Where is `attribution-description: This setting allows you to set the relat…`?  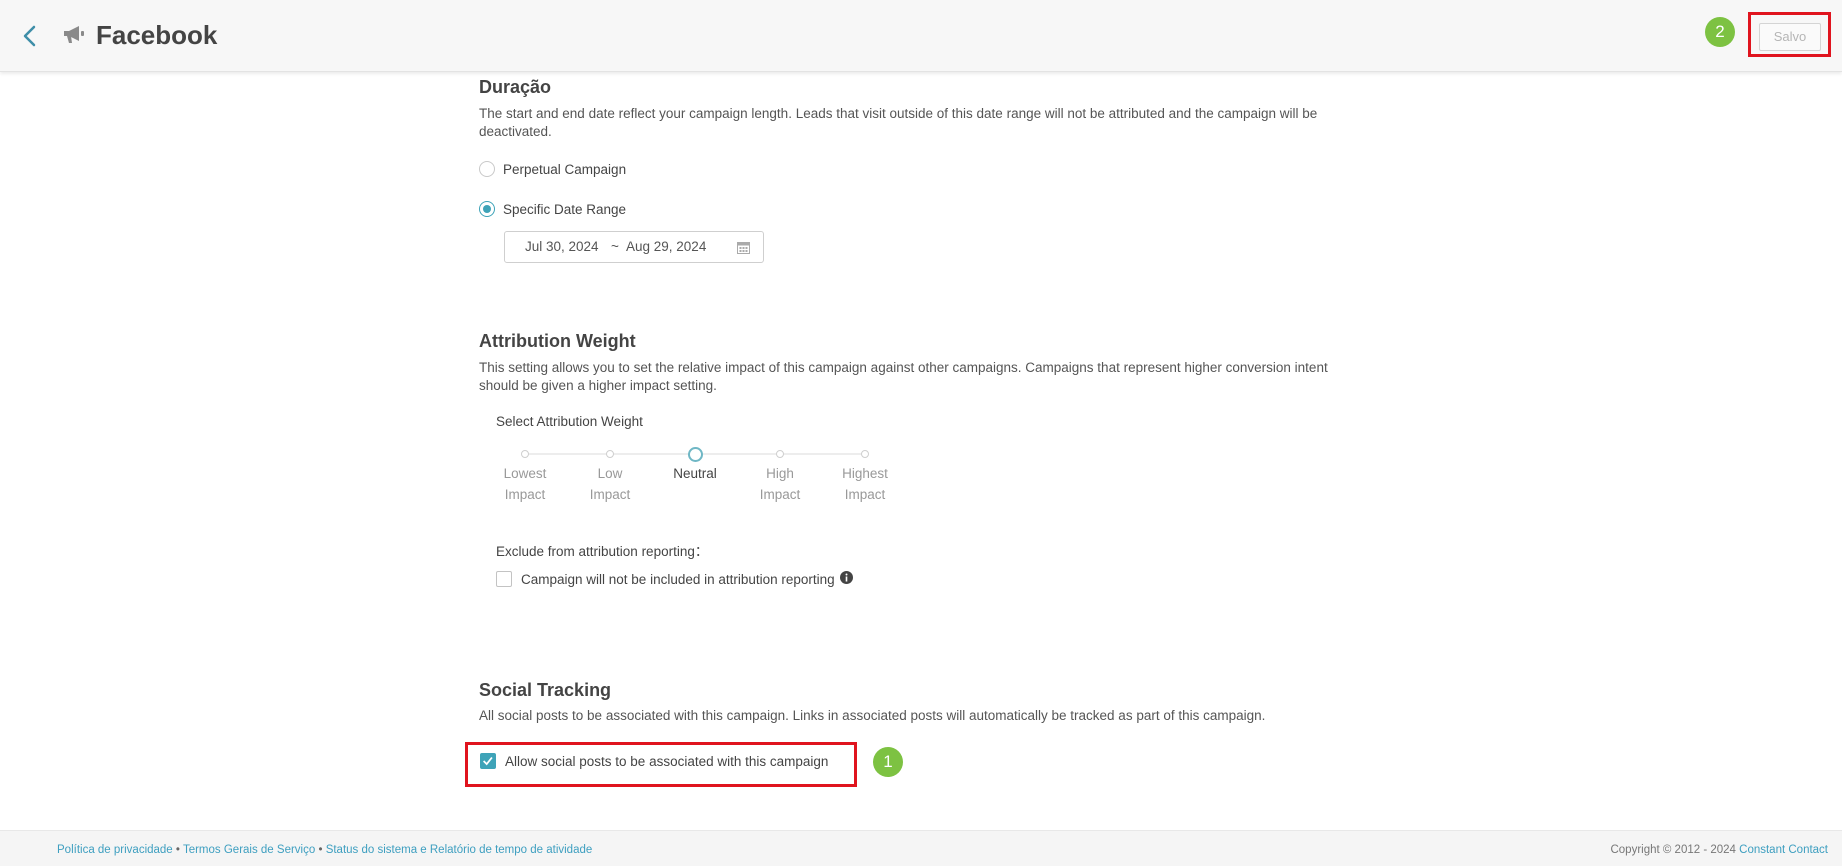 attribution-description: This setting allows you to set the relat… is located at coordinates (903, 376).